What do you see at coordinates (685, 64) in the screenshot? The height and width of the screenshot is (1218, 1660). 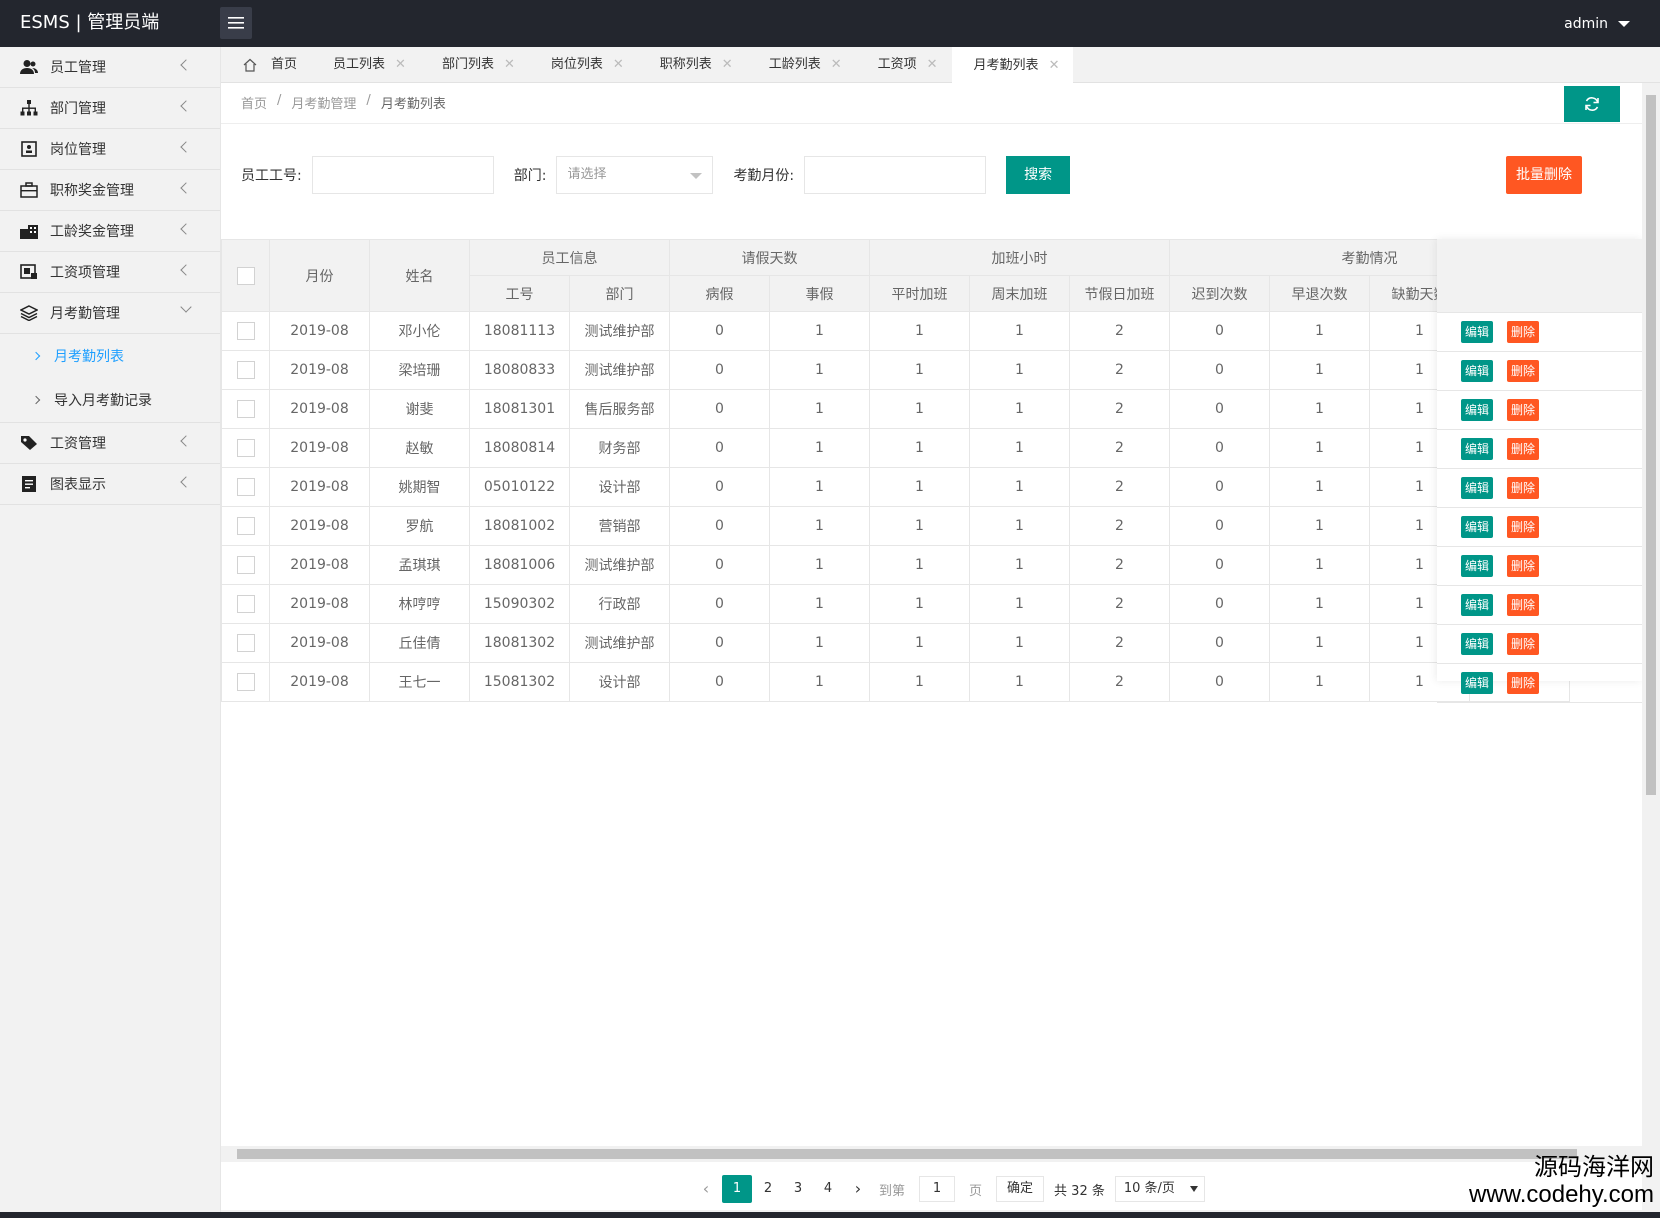 I see `tab-label: 职称列表` at bounding box center [685, 64].